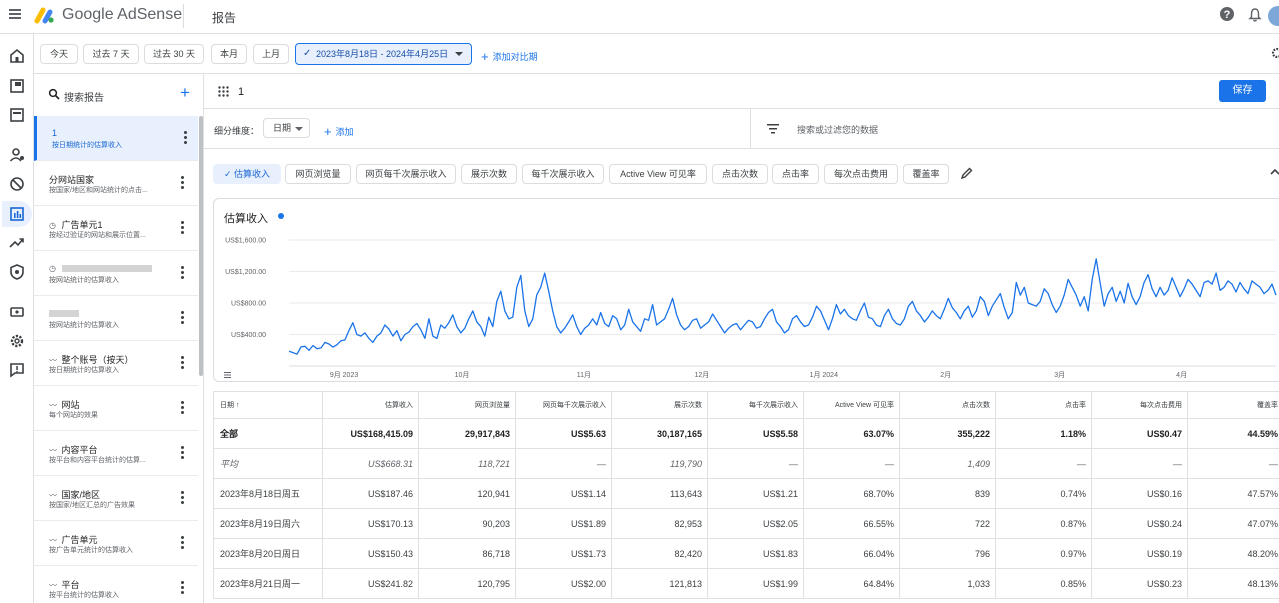 Image resolution: width=1279 pixels, height=603 pixels. I want to click on table-cell: 47.57%, so click(1233, 493).